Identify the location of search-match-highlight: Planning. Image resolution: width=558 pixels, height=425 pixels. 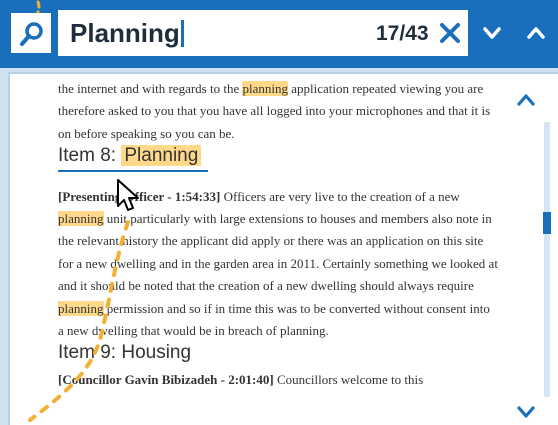
(161, 156).